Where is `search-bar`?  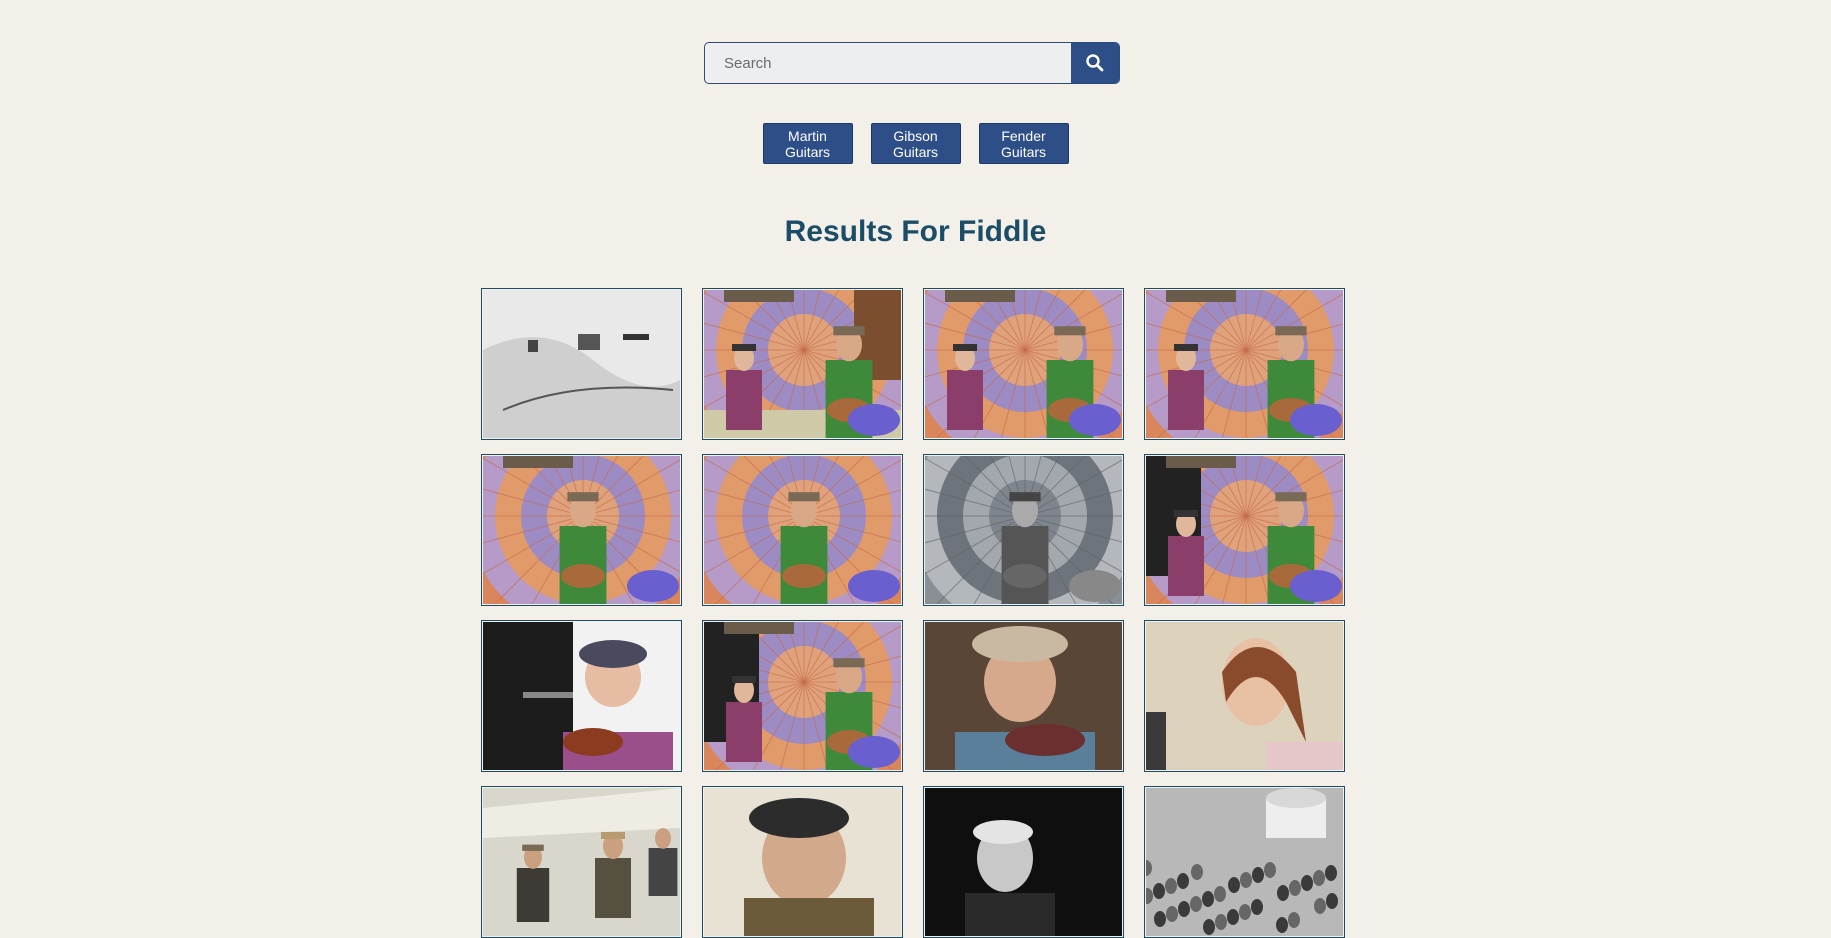
search-bar is located at coordinates (912, 63).